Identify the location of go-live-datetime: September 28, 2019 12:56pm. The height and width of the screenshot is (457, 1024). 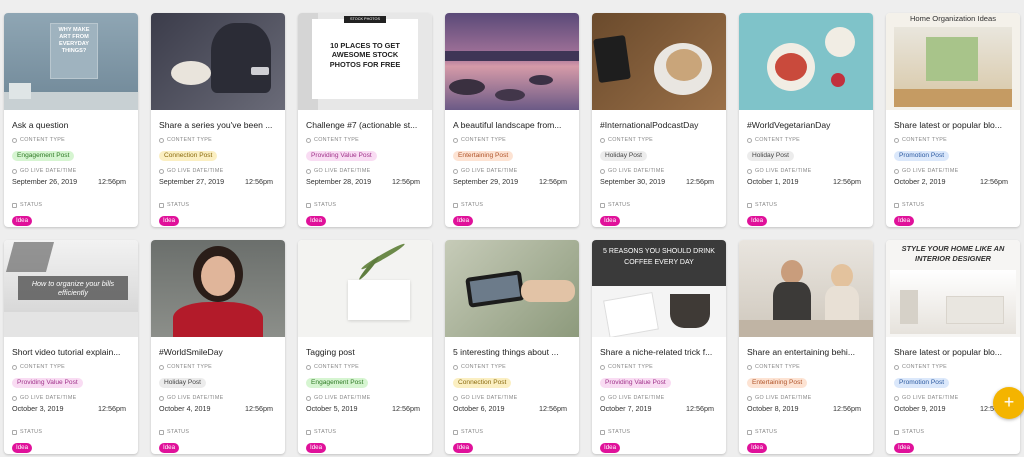
(365, 181).